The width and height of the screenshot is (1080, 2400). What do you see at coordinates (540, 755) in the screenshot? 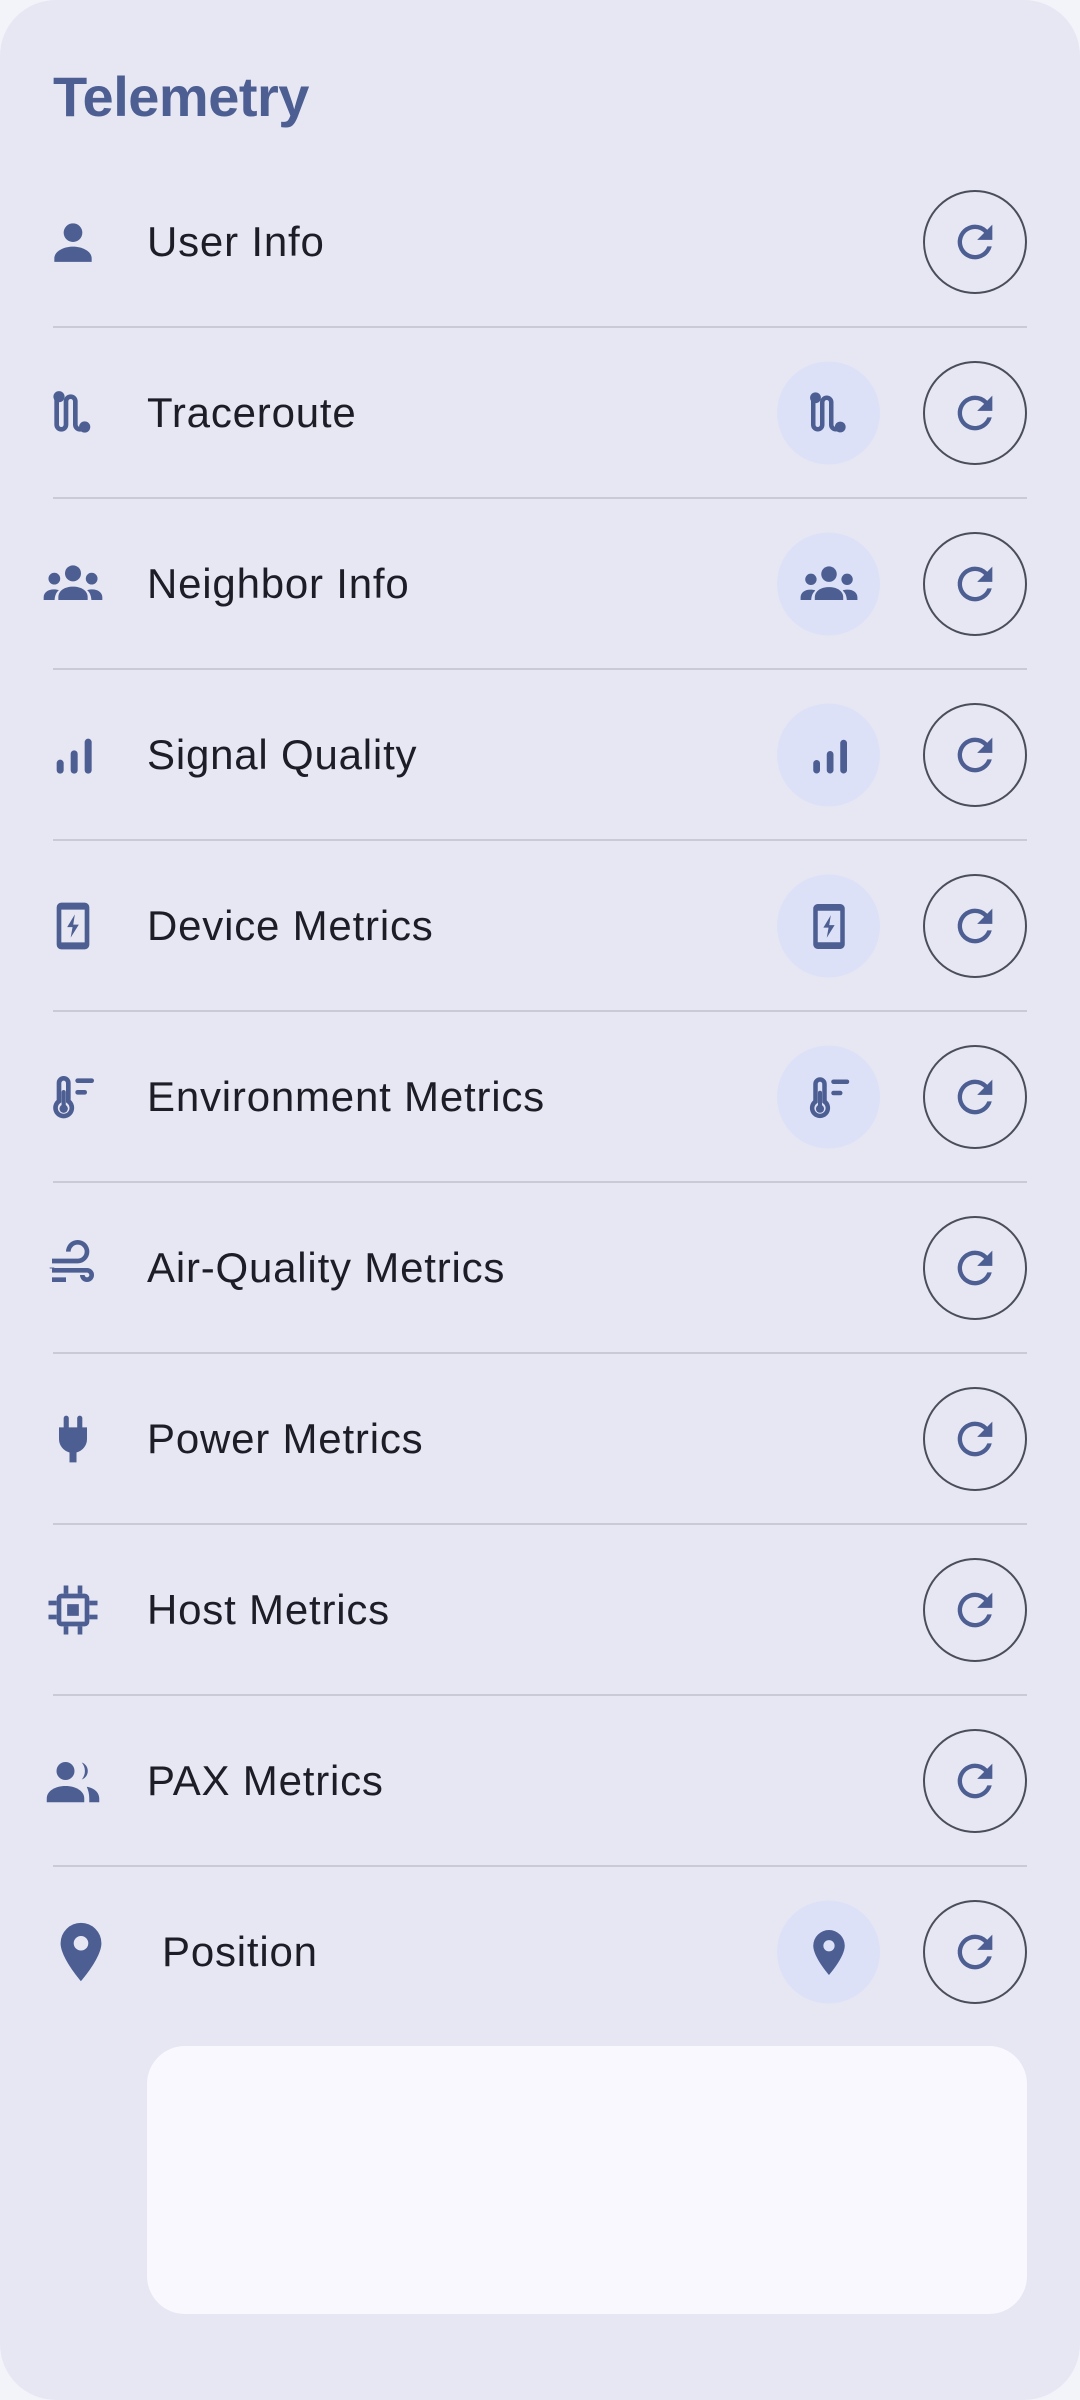
I see `telemetry-row-signal-quality: Signal Quality` at bounding box center [540, 755].